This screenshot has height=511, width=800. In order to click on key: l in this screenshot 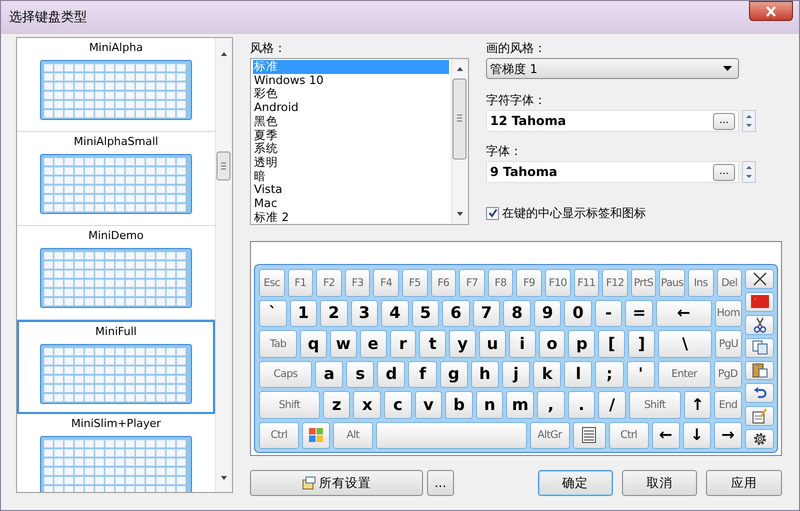, I will do `click(578, 374)`.